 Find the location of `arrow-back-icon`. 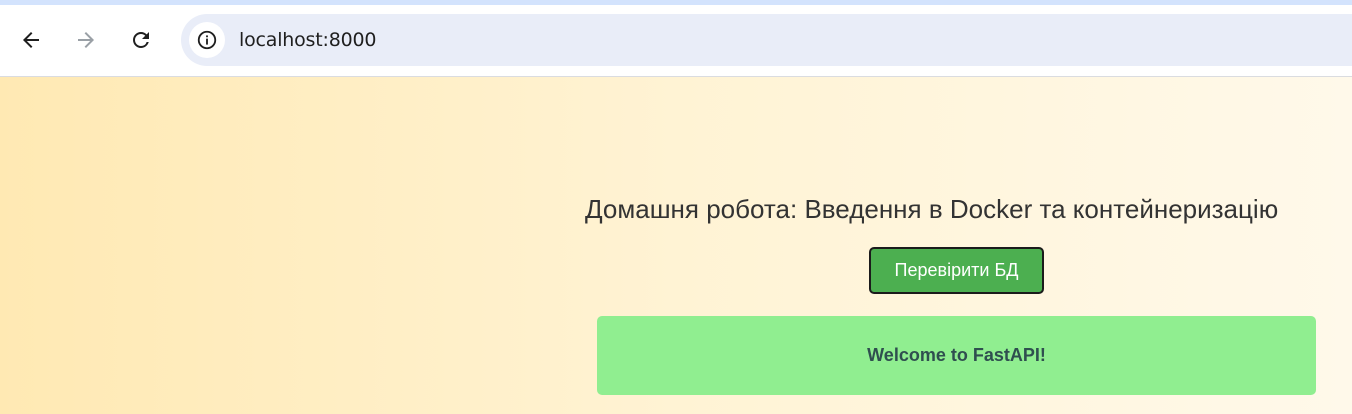

arrow-back-icon is located at coordinates (31, 40).